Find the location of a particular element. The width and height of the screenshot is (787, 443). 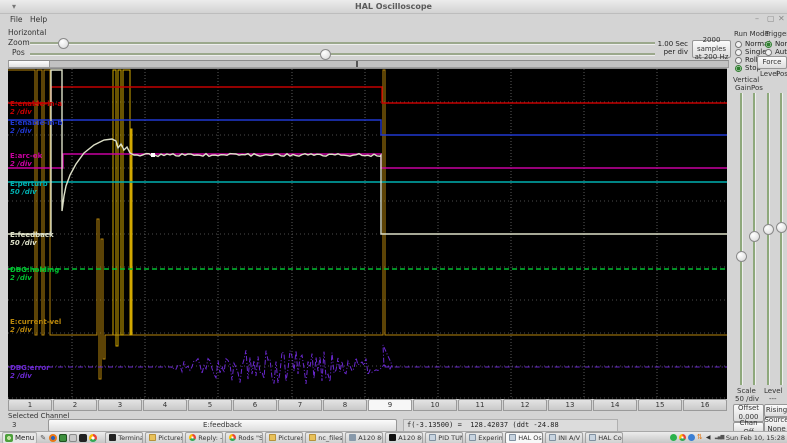

channel-tab-16: 16 is located at coordinates (705, 405).